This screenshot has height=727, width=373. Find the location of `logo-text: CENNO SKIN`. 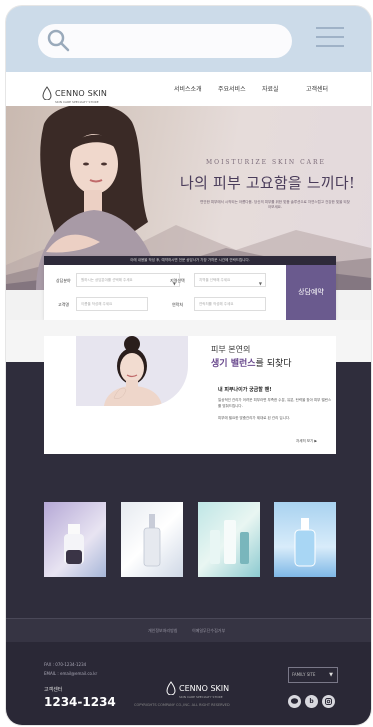

logo-text: CENNO SKIN is located at coordinates (81, 93).